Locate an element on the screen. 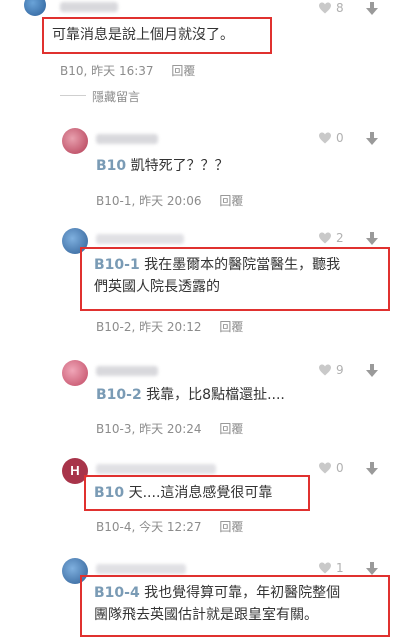  comment-meta: B10, 昨天 16:37 回覆 is located at coordinates (127, 70).